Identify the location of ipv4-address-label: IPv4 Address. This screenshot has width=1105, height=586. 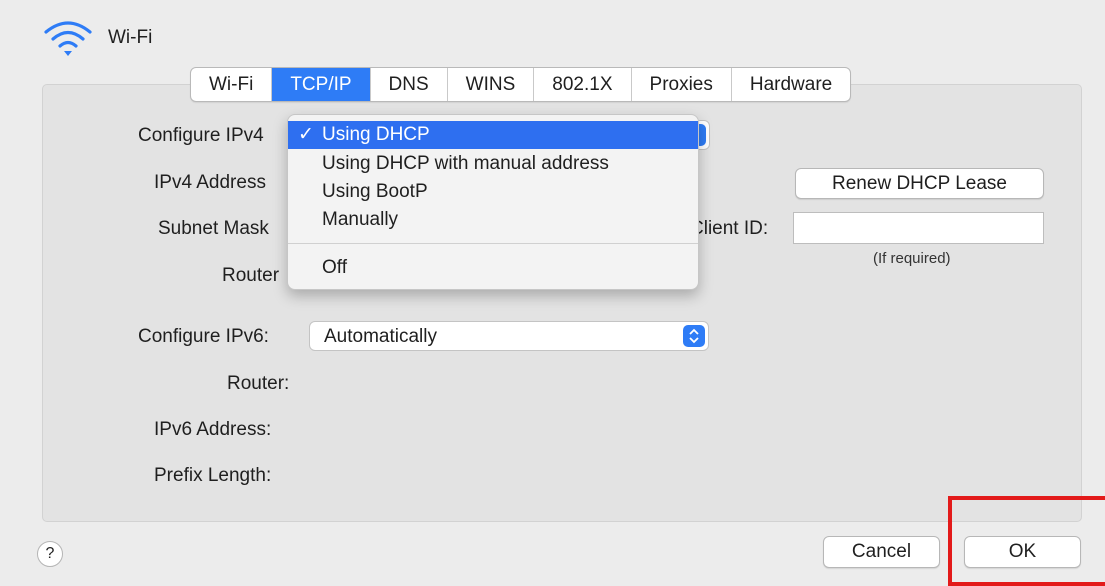
(210, 182).